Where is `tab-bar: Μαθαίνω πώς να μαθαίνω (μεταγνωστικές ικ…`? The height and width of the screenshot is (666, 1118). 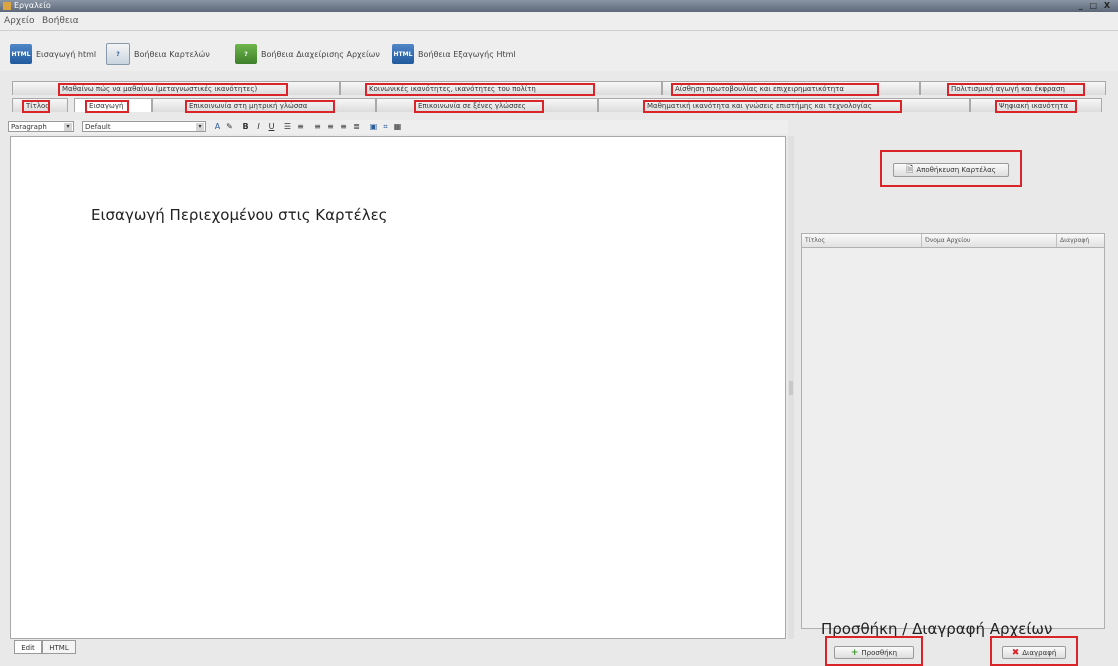
tab-bar: Μαθαίνω πώς να μαθαίνω (μεταγνωστικές ικ… is located at coordinates (559, 98).